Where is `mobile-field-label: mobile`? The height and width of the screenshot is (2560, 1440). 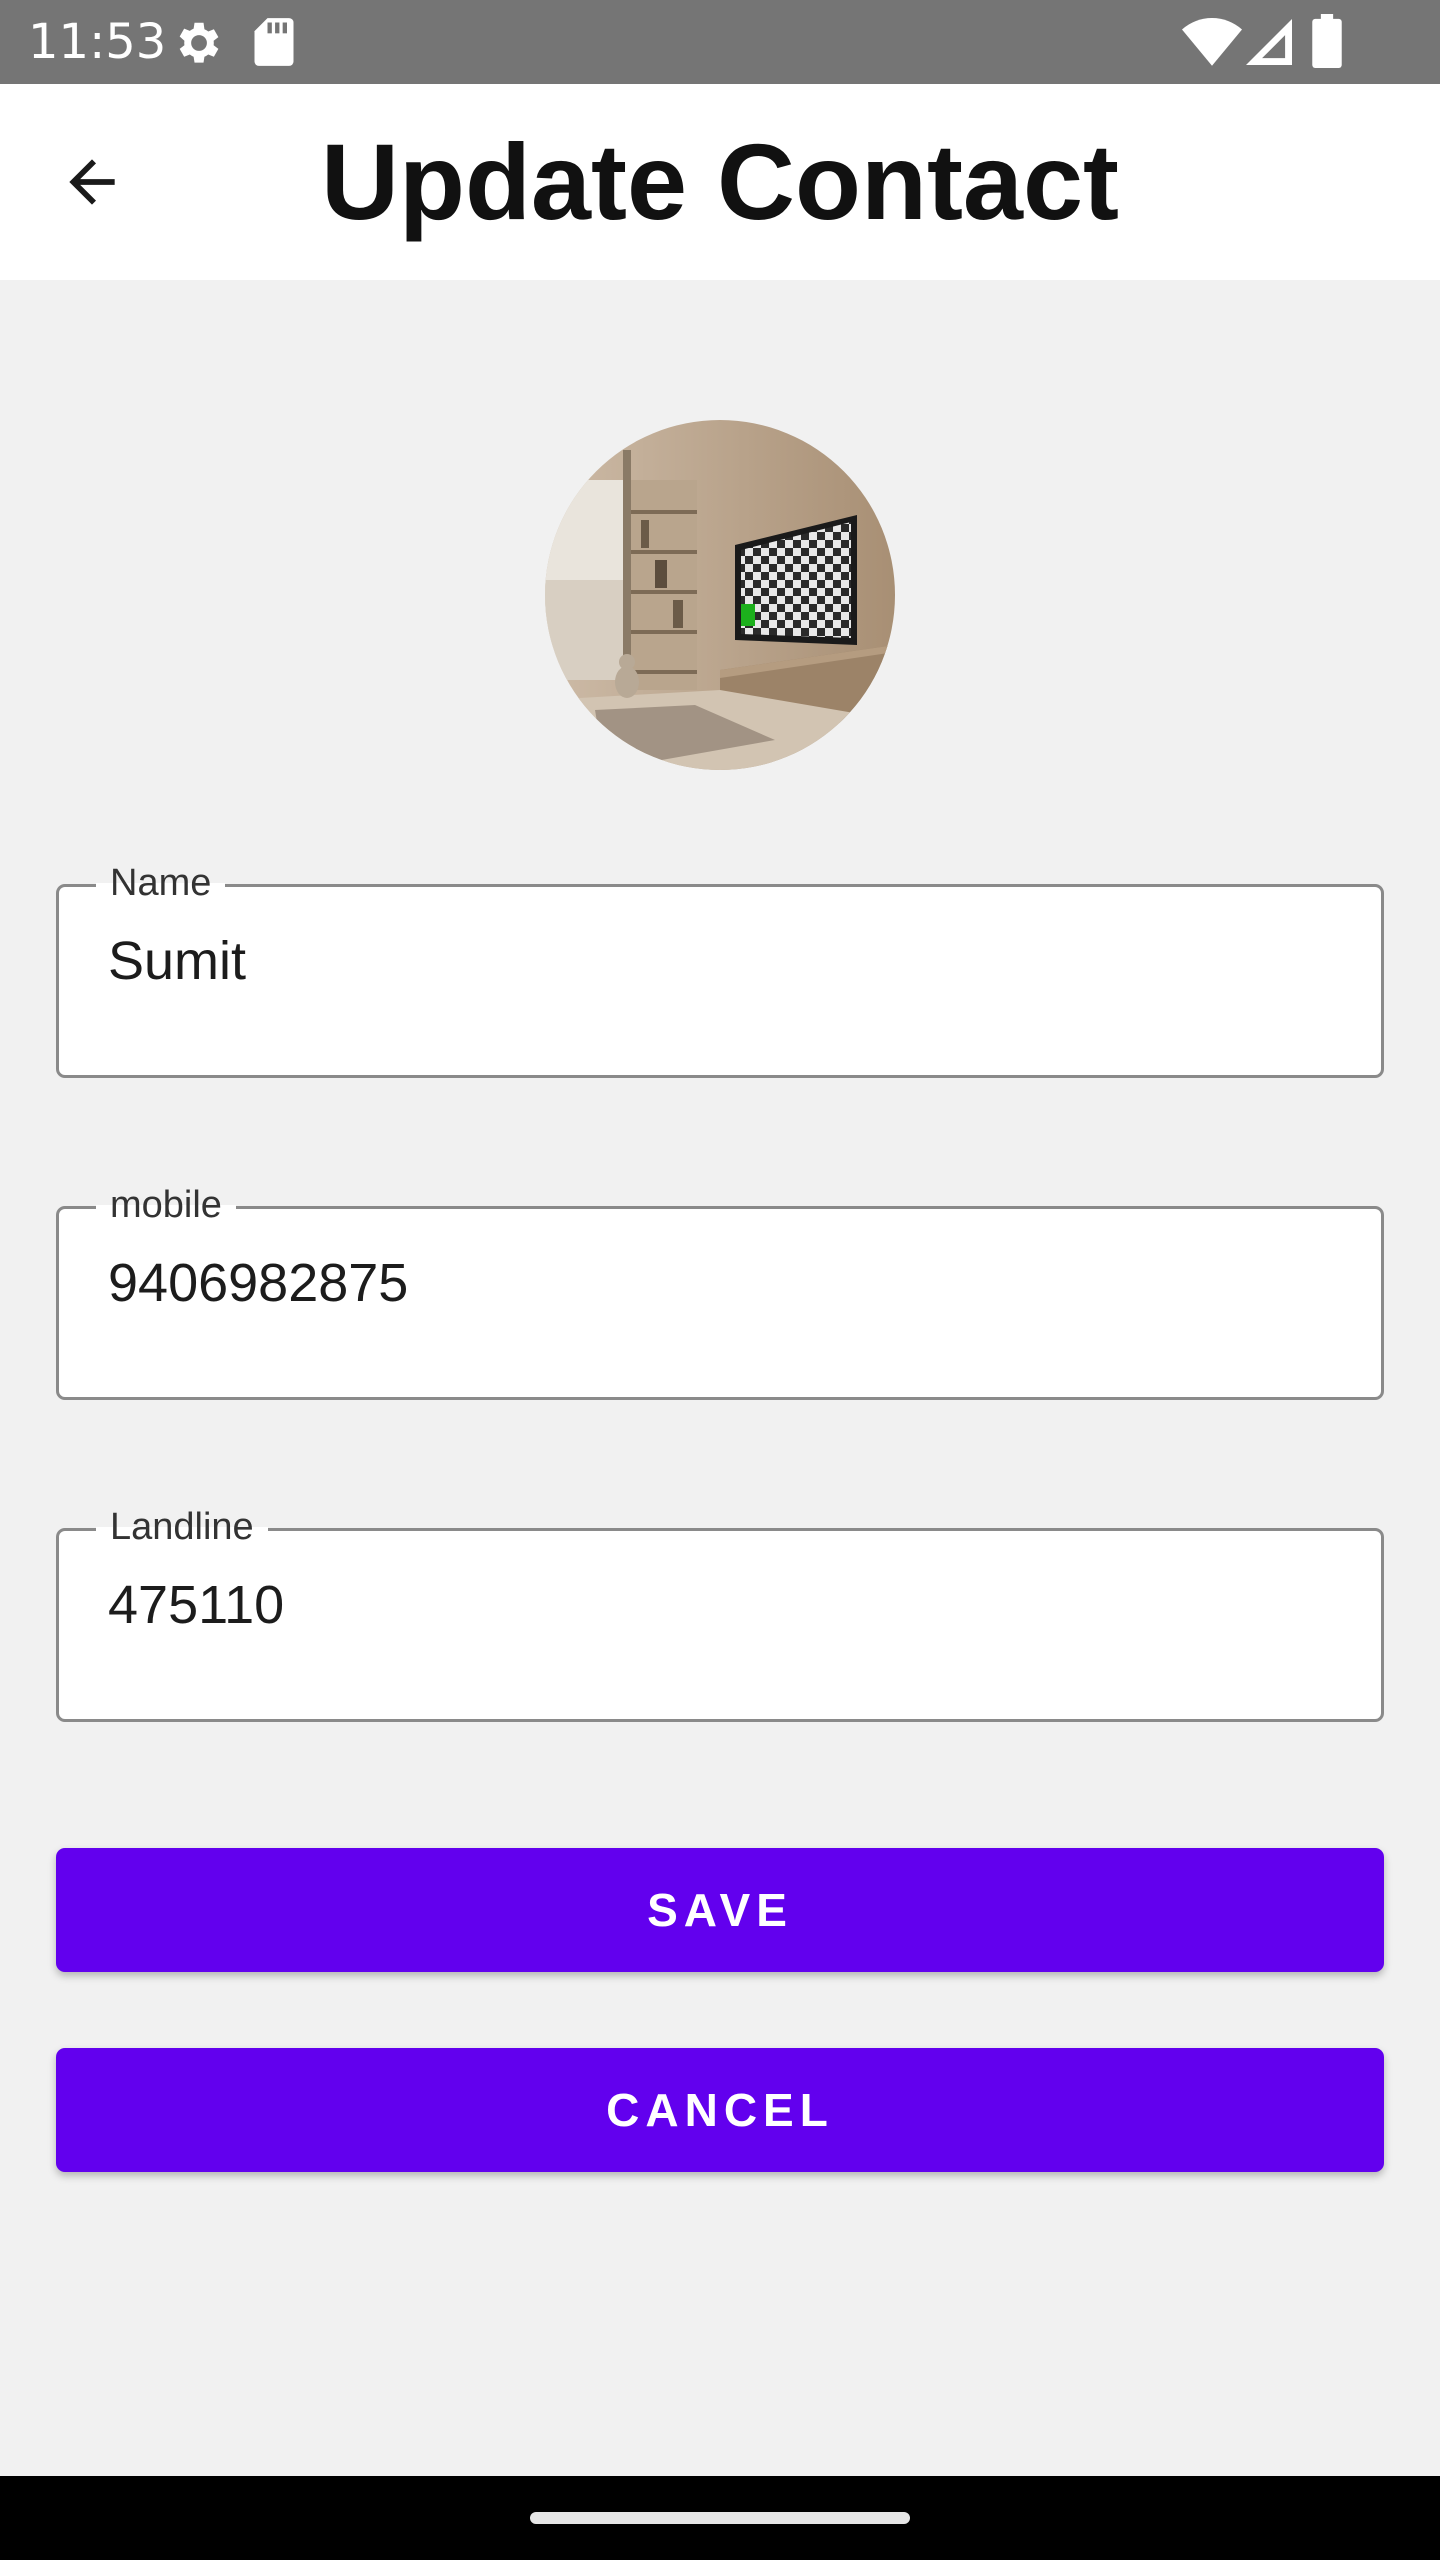 mobile-field-label: mobile is located at coordinates (166, 1205).